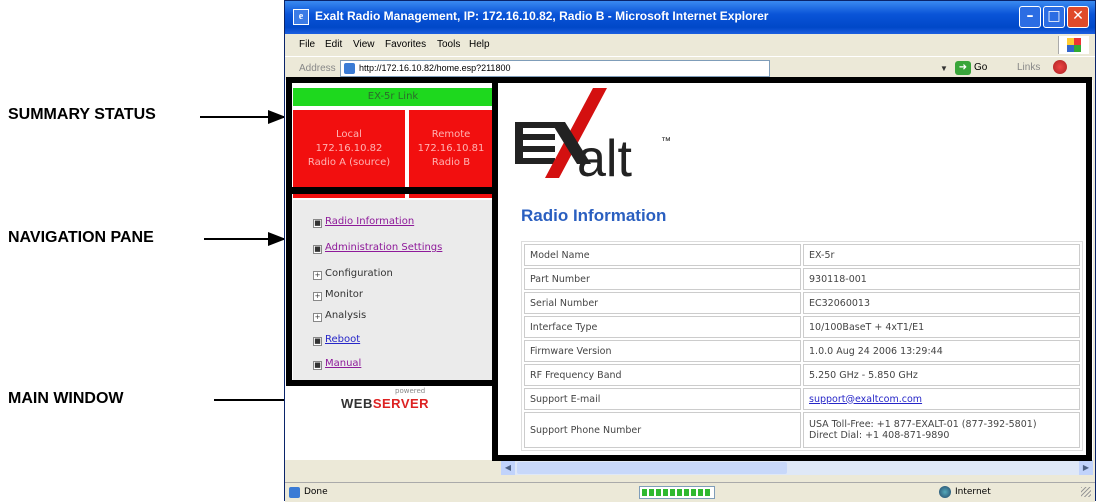 The image size is (1096, 502). Describe the element at coordinates (82, 114) in the screenshot. I see `summary-status-callout: SUMMARY STATUS` at that location.